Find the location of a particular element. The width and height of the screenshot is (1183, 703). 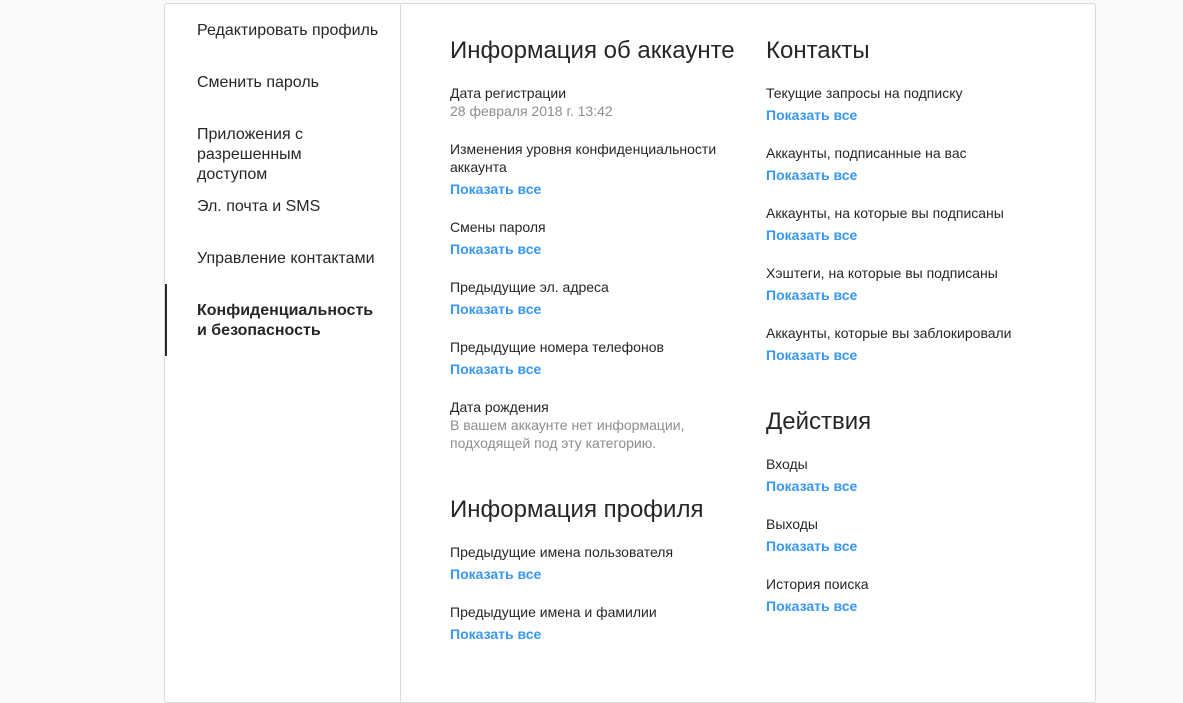

sidebar-item-email-sms: Эл. почта и SMS is located at coordinates (282, 207).